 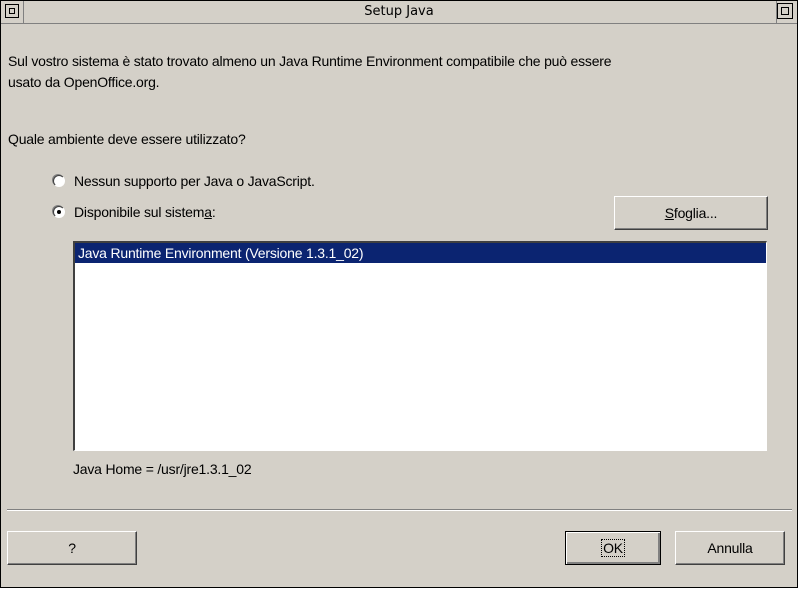 What do you see at coordinates (59, 181) in the screenshot?
I see `radio-button-unchecked` at bounding box center [59, 181].